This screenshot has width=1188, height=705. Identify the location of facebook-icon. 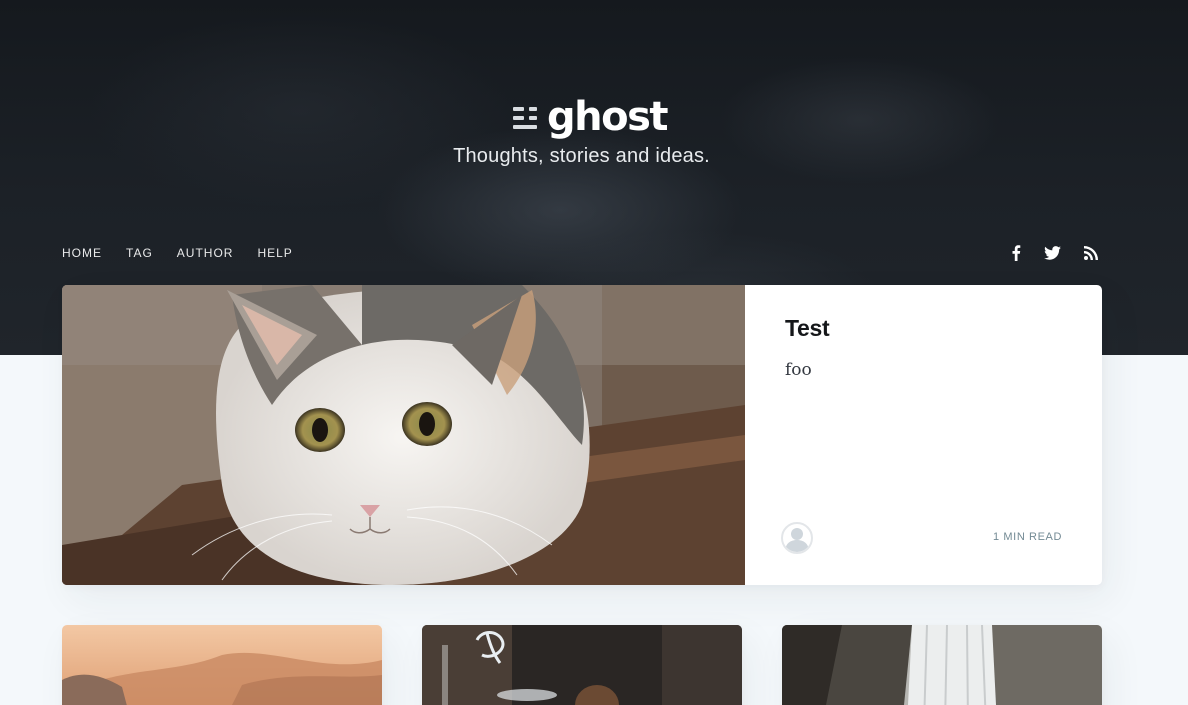
(1016, 253).